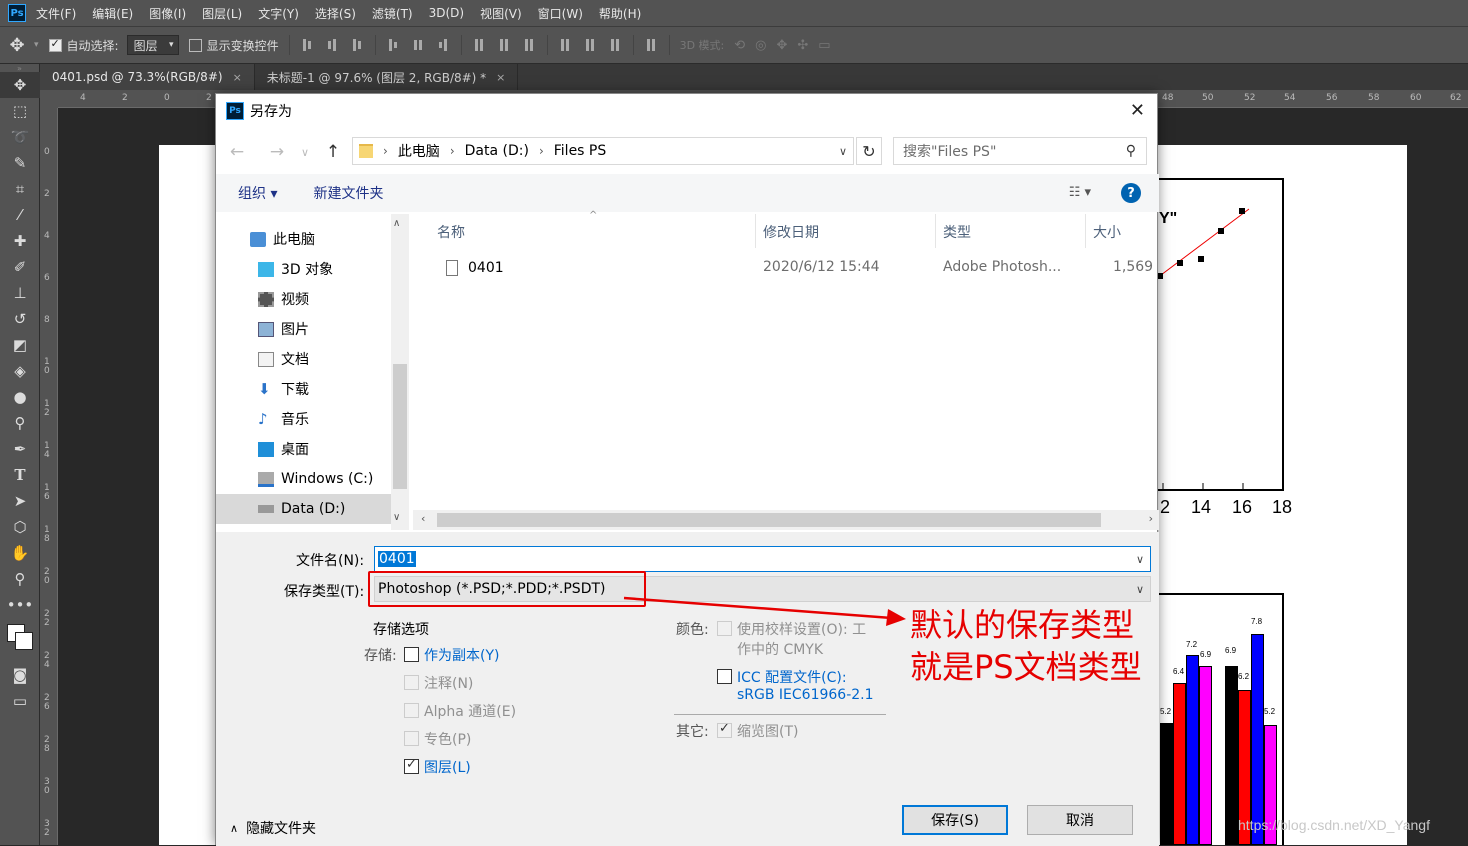  I want to click on lasso-tool-icon: ➰, so click(20, 137).